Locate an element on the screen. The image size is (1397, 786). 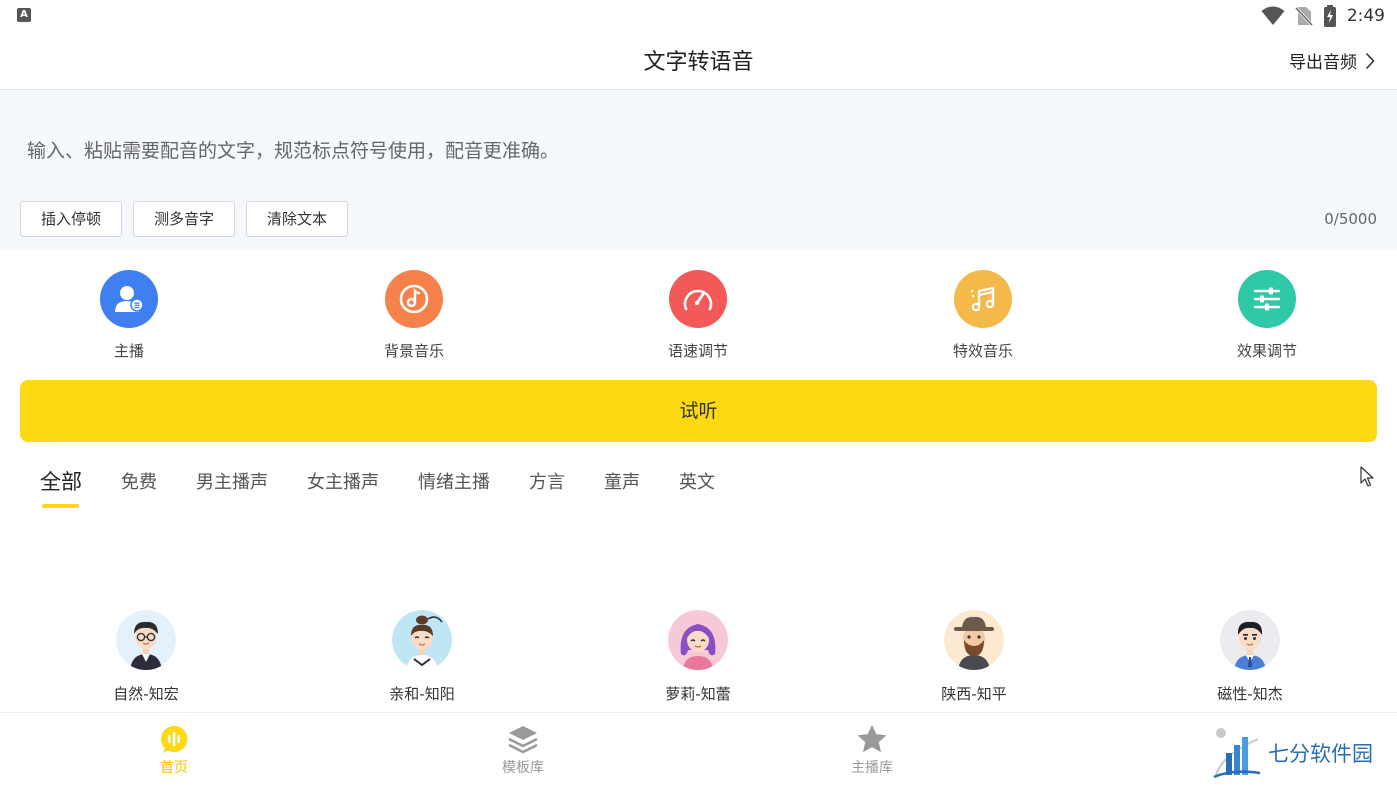
layers-icon is located at coordinates (523, 739).